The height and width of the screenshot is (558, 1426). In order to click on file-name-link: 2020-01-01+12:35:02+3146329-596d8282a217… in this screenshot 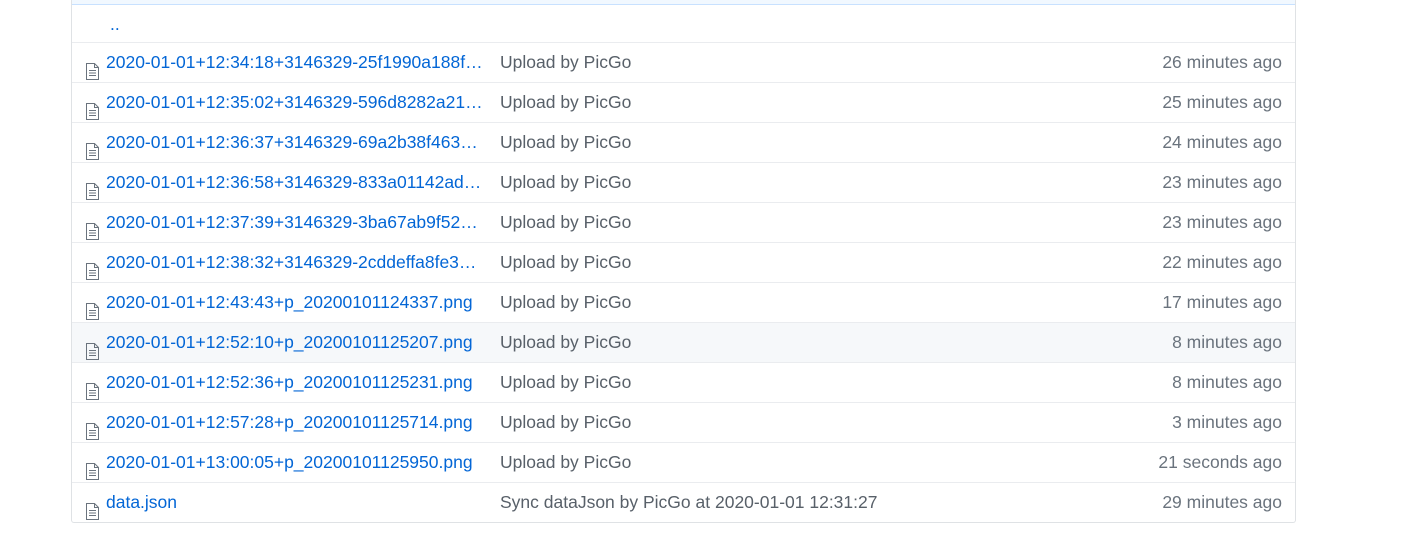, I will do `click(296, 102)`.